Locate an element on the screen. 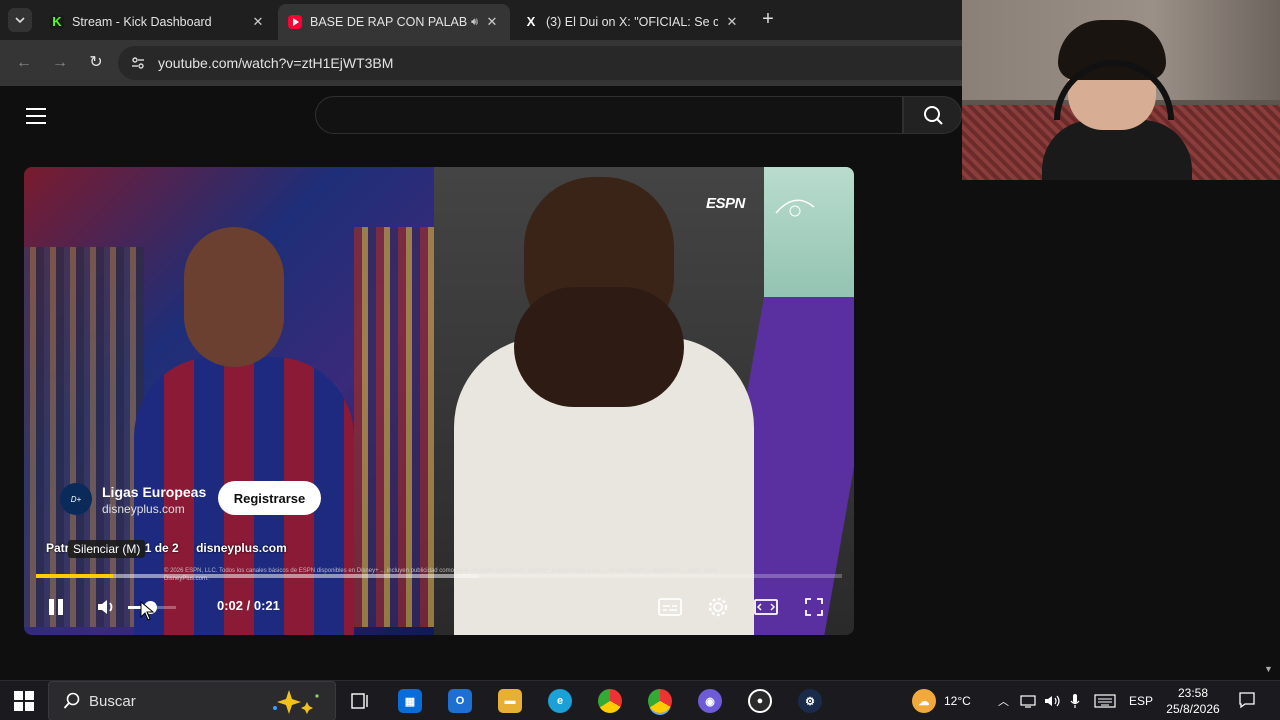 Image resolution: width=1280 pixels, height=720 pixels. browser-toolbar: ← → ↻ youtube.com/watch?v=ztH1EjWT3BM is located at coordinates (489, 63).